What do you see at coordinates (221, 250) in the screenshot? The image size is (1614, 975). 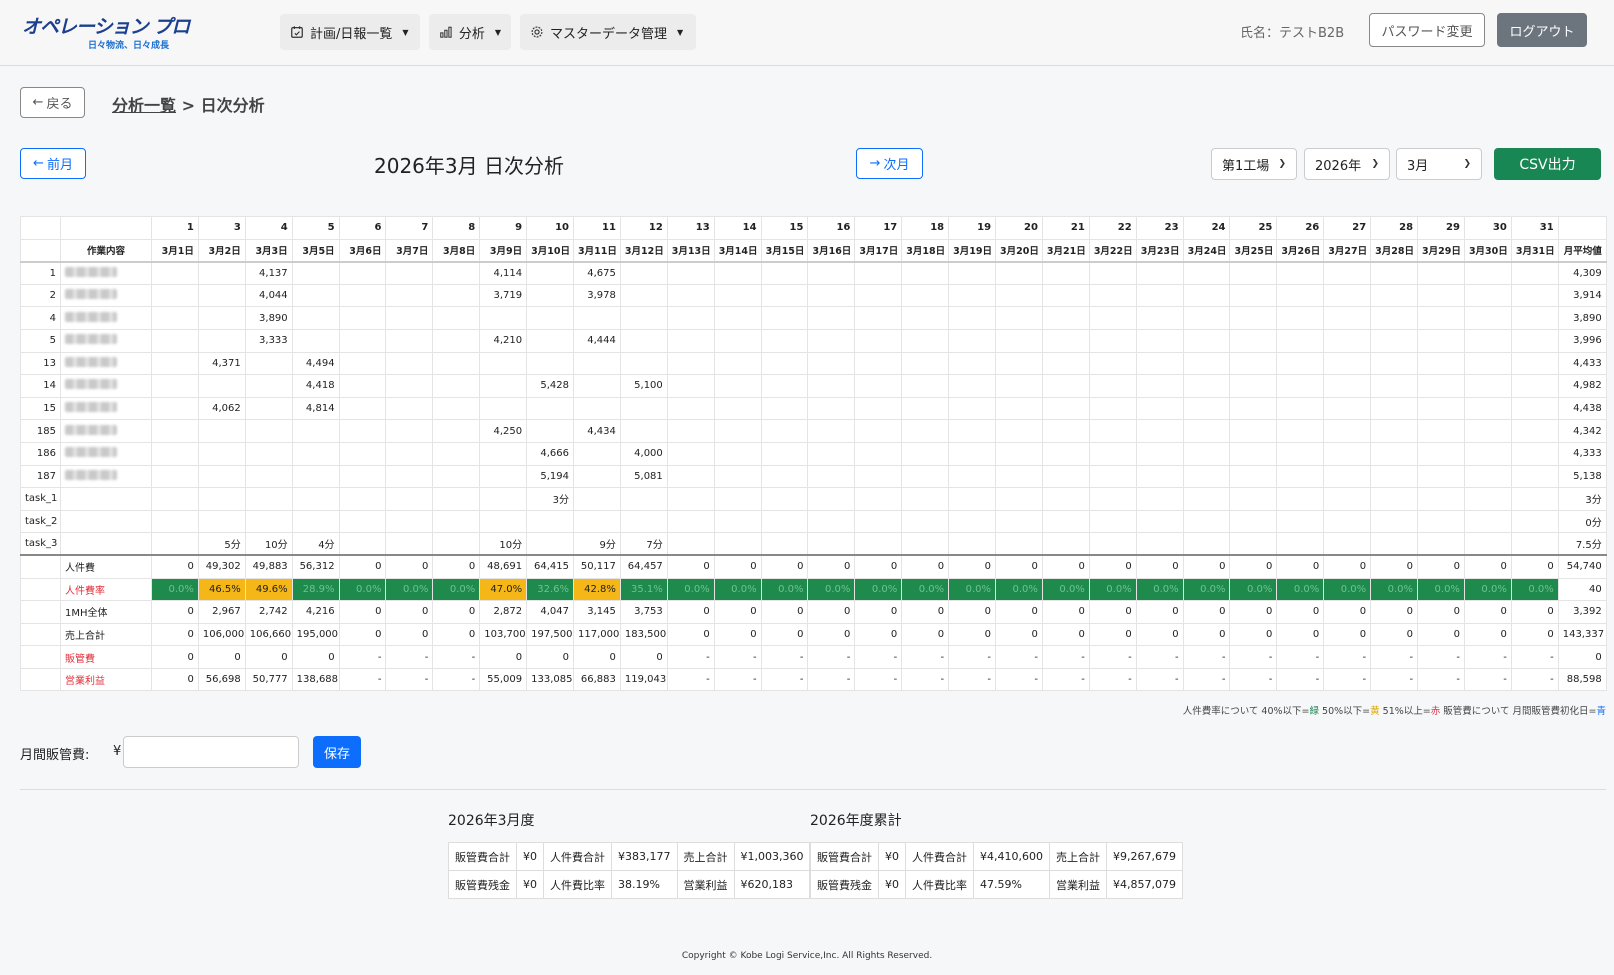 I see `date-header: 3月2日` at bounding box center [221, 250].